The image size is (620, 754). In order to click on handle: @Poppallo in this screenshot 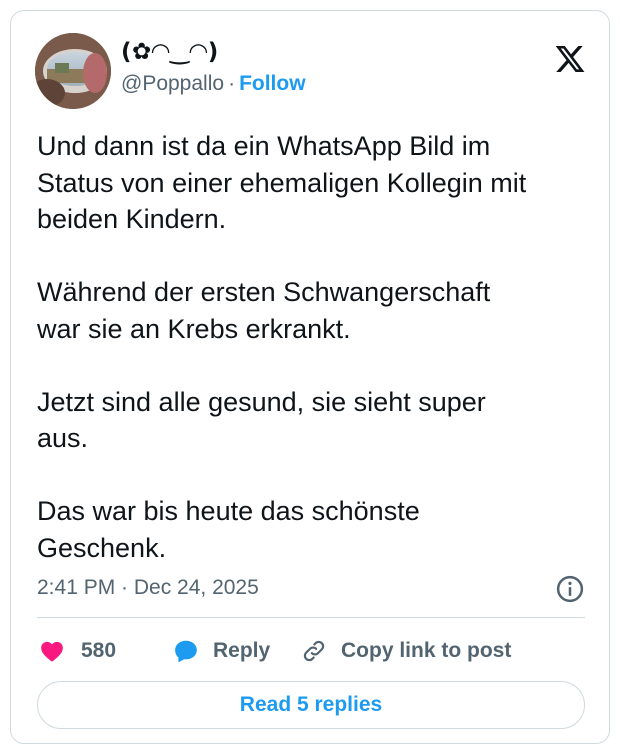, I will do `click(172, 83)`.